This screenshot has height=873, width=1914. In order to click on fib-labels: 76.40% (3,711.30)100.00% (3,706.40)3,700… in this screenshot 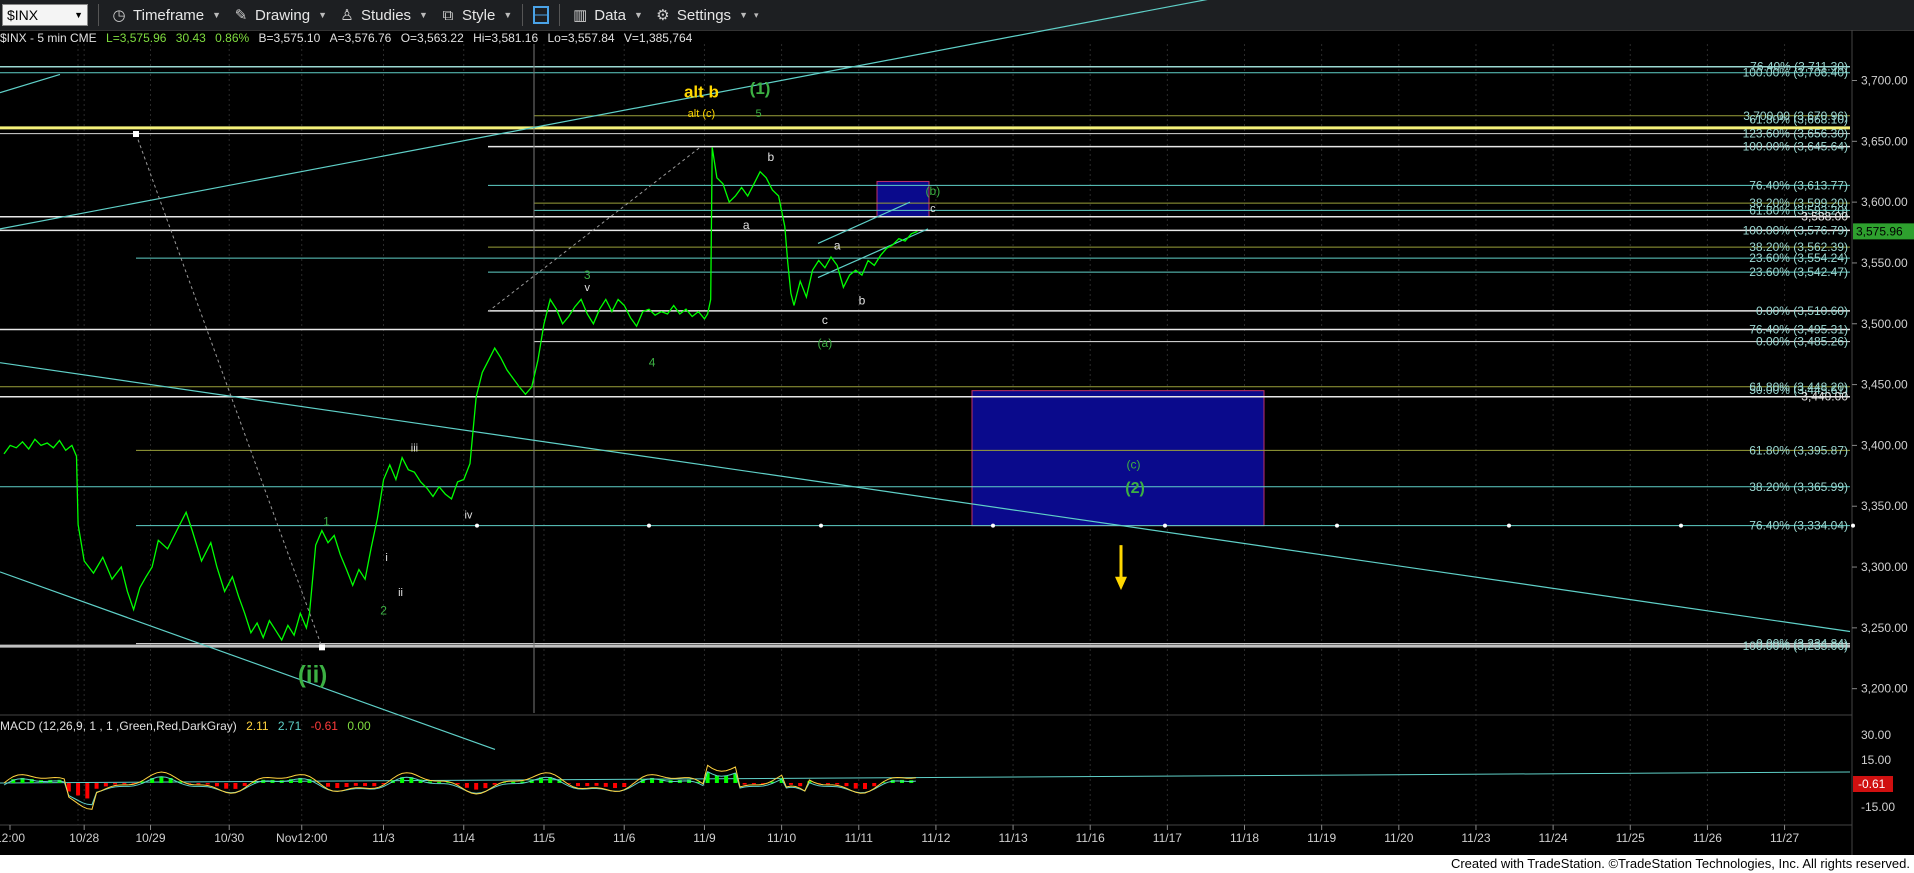, I will do `click(1796, 356)`.